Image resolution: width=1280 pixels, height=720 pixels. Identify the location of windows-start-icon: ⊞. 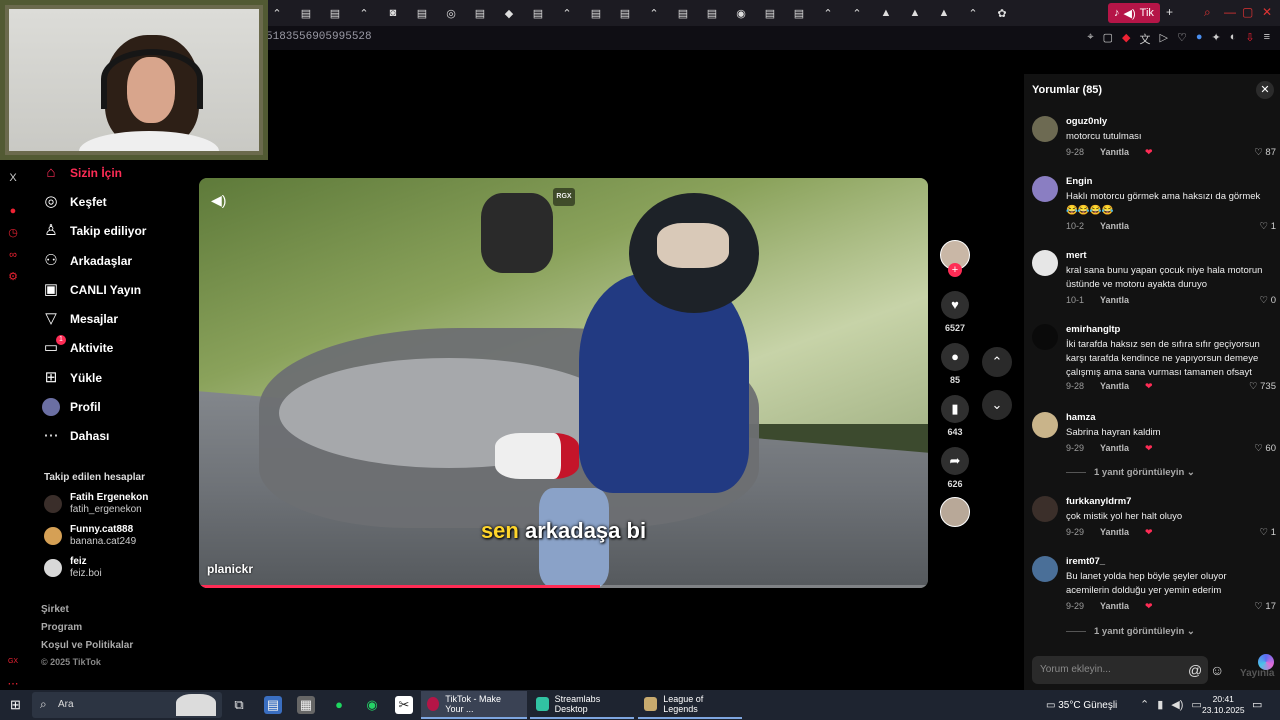
(15, 705).